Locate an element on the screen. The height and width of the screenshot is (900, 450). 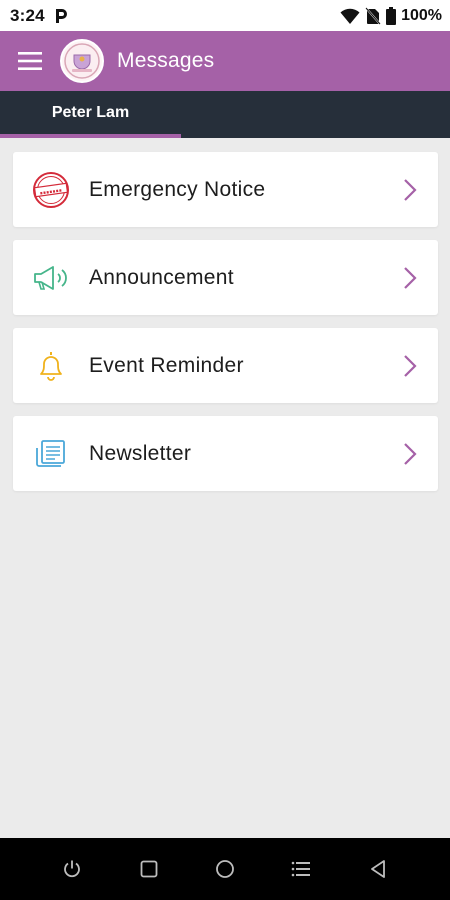
list-item-label: Emergency Notice is located at coordinates (177, 189).